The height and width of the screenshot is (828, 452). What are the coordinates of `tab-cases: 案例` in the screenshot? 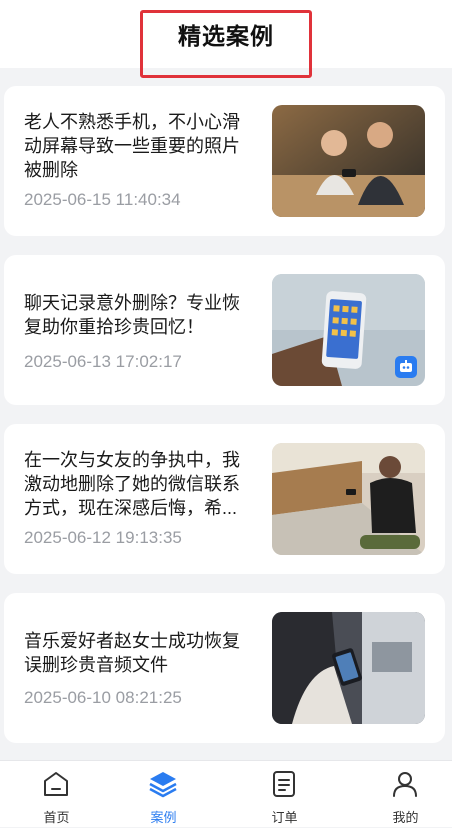 It's located at (163, 794).